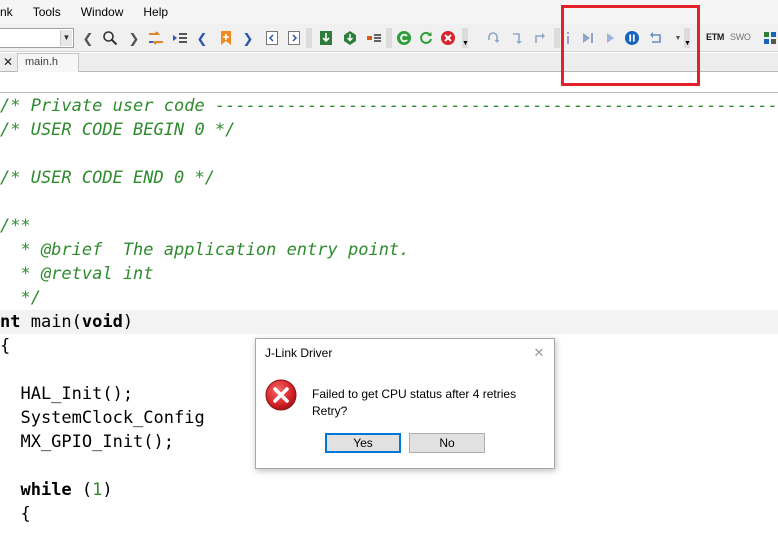 The width and height of the screenshot is (778, 542). Describe the element at coordinates (540, 38) in the screenshot. I see `step-out-icon` at that location.